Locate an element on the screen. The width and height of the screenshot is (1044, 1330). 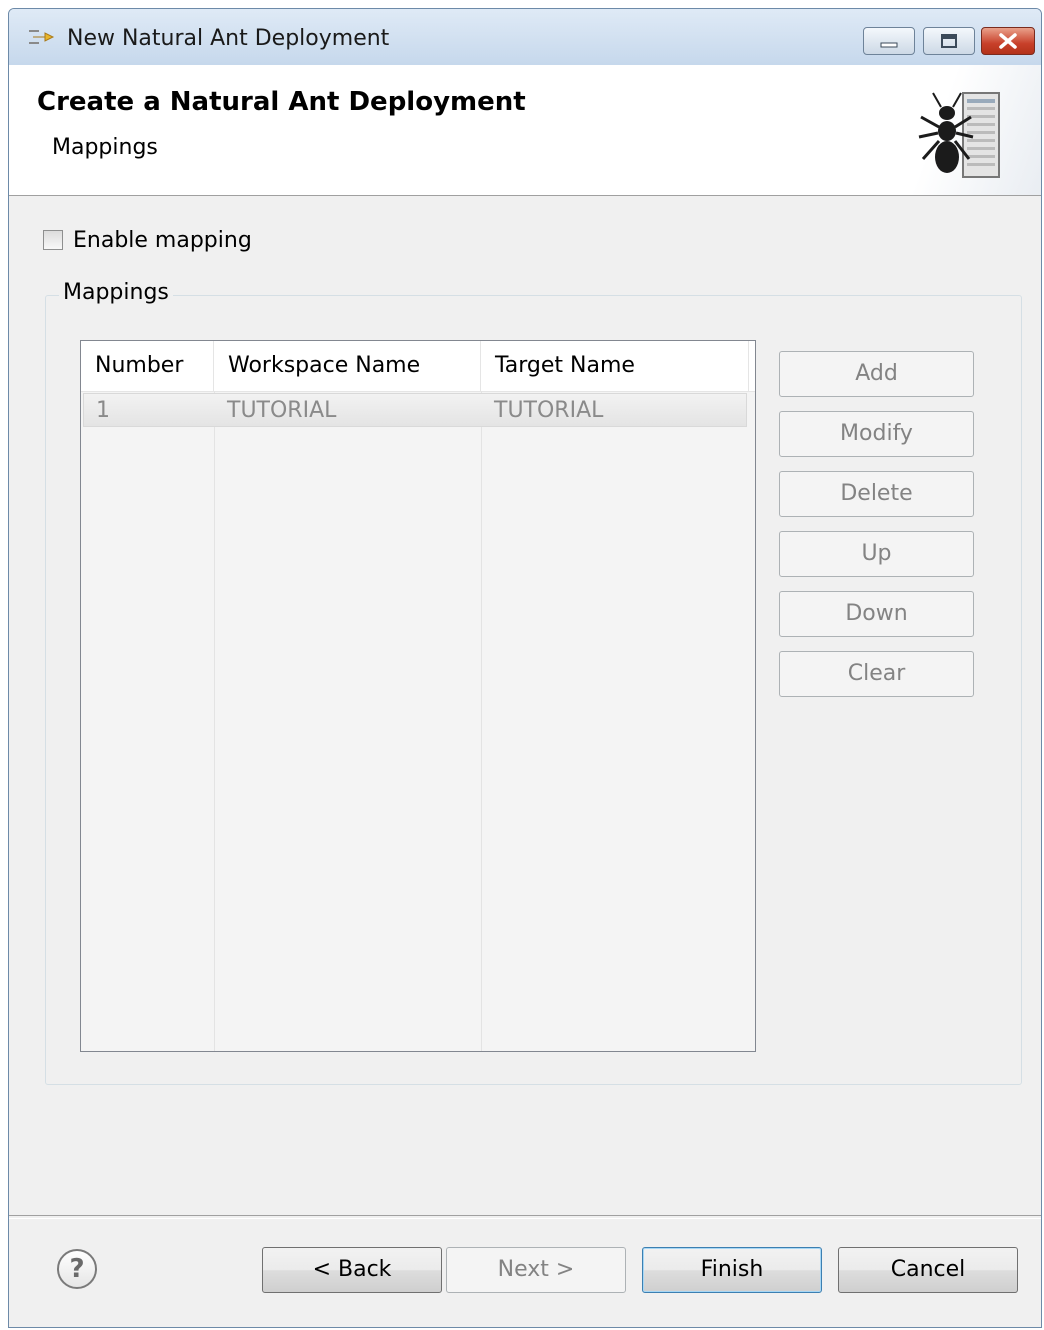
cell-number: 1 is located at coordinates (103, 410).